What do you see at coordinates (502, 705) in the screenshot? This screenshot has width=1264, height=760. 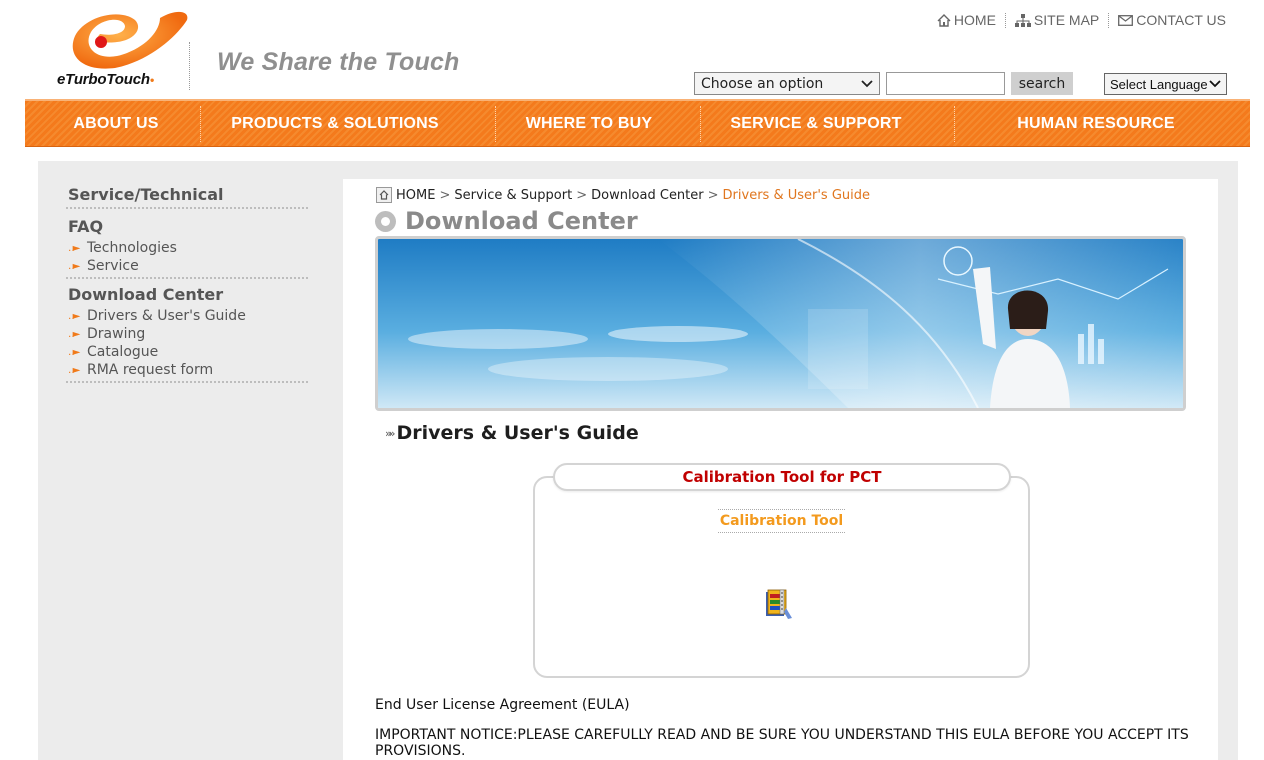 I see `eula-title: End User License Agreement (EULA)` at bounding box center [502, 705].